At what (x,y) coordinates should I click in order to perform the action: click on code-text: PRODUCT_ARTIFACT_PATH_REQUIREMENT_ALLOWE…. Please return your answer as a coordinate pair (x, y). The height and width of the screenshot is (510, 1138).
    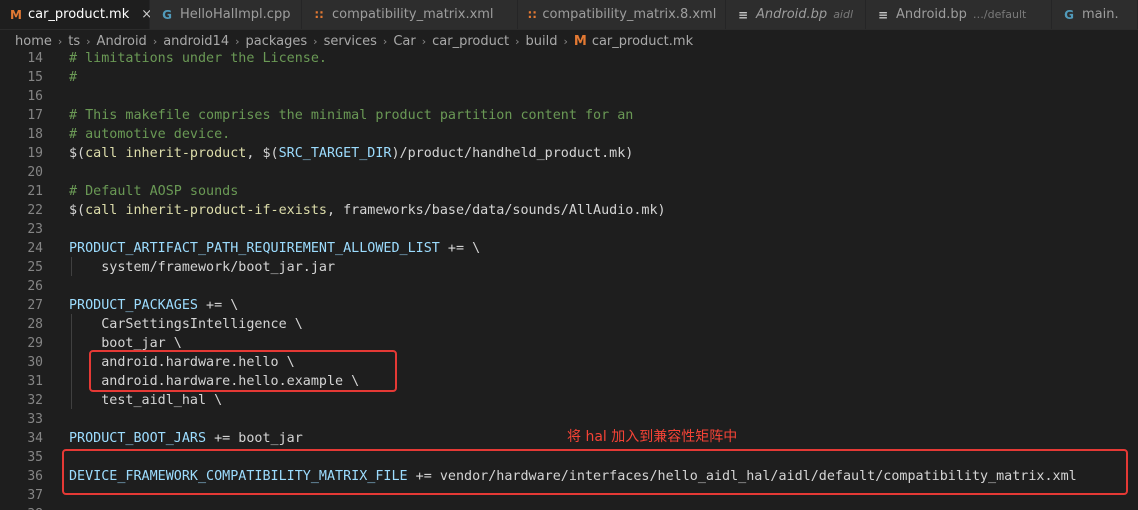
    Looking at the image, I should click on (275, 248).